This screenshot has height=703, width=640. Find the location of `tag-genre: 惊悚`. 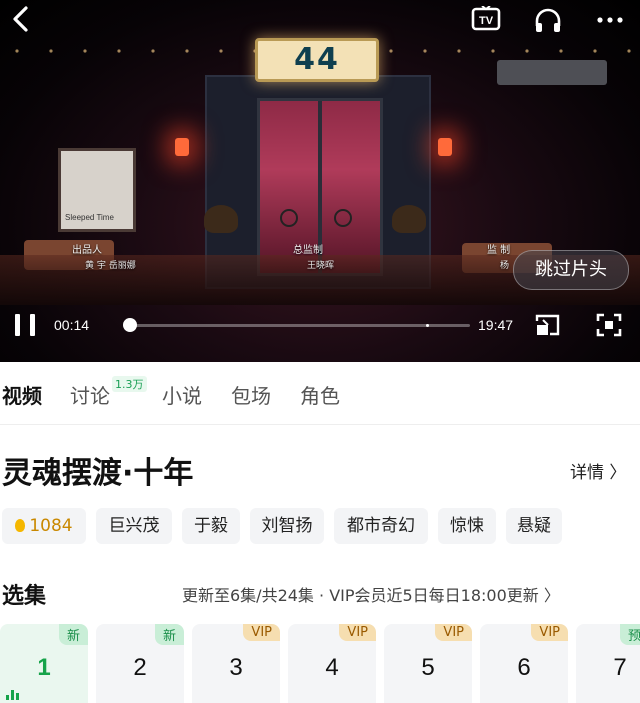

tag-genre: 惊悚 is located at coordinates (467, 526).